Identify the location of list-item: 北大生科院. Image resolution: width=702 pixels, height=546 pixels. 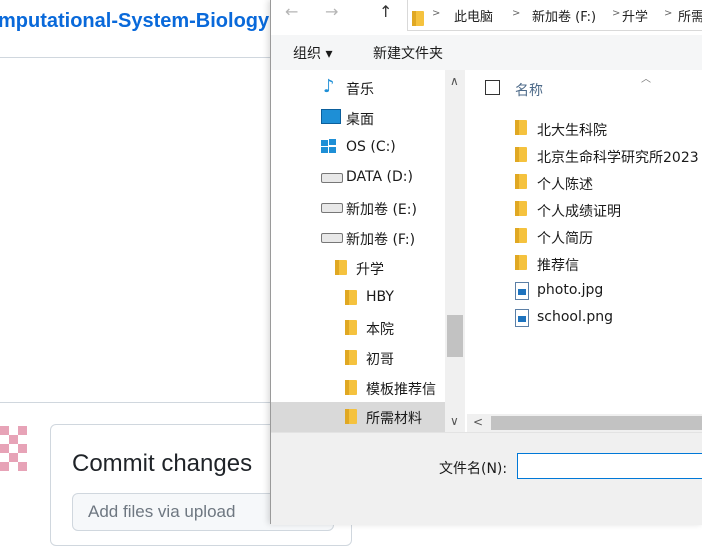
(608, 129).